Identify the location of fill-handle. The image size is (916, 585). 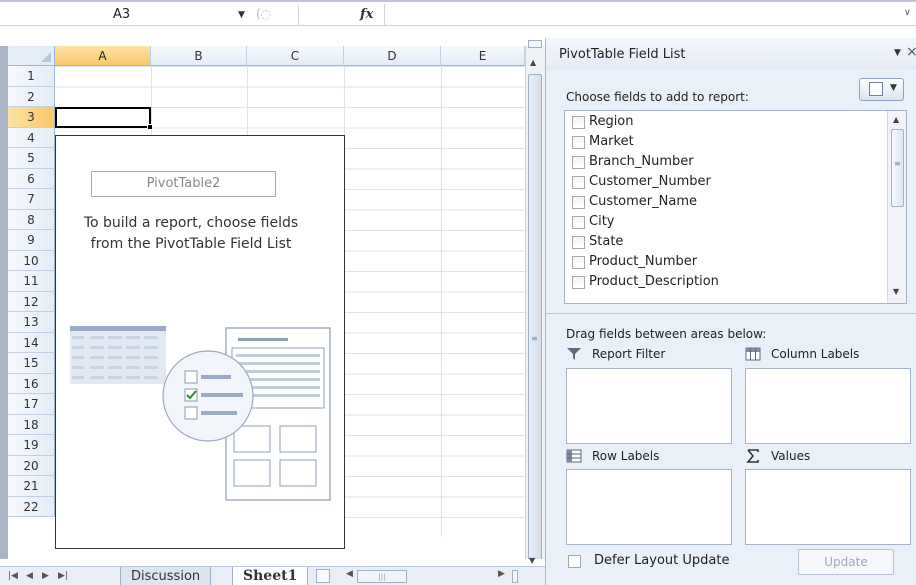
(150, 127).